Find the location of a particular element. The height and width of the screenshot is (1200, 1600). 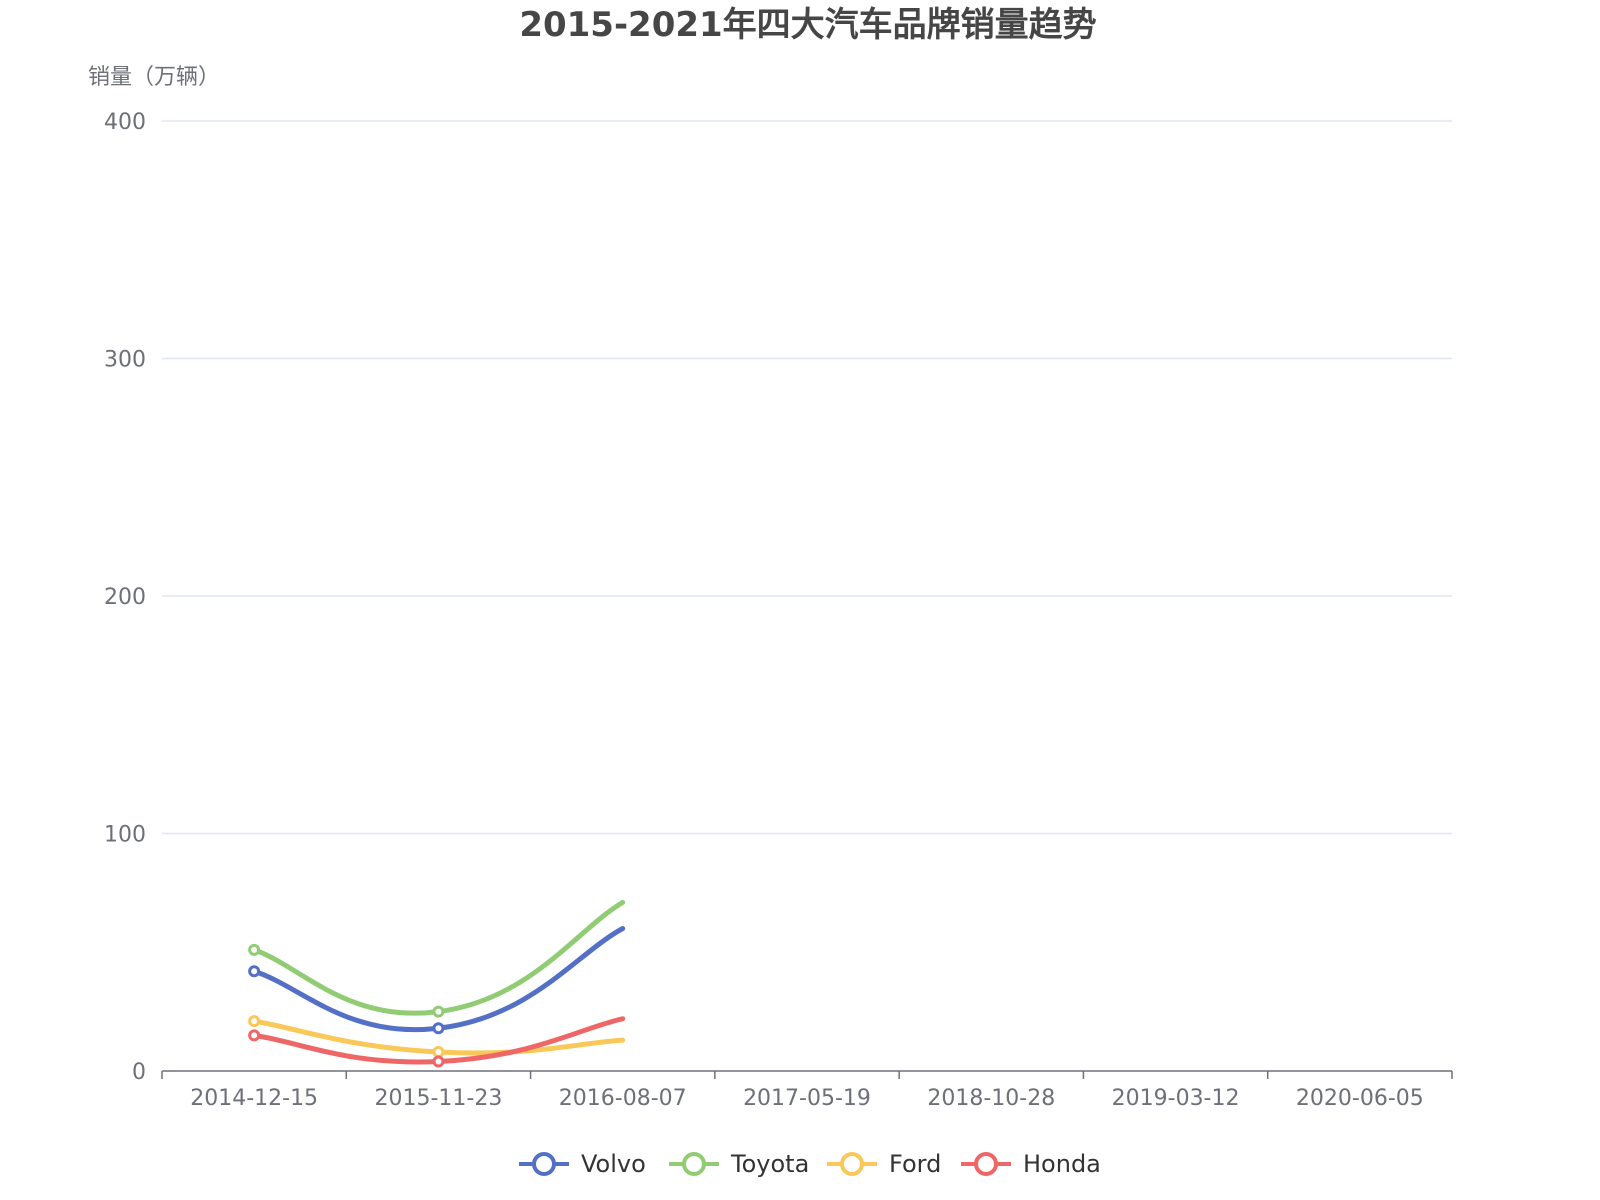

x-tick-label: 2016-08-07 is located at coordinates (623, 1098).